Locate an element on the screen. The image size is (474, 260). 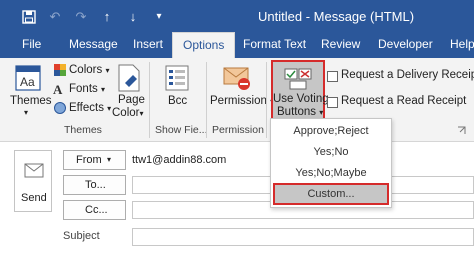
subject-field is located at coordinates (303, 237).